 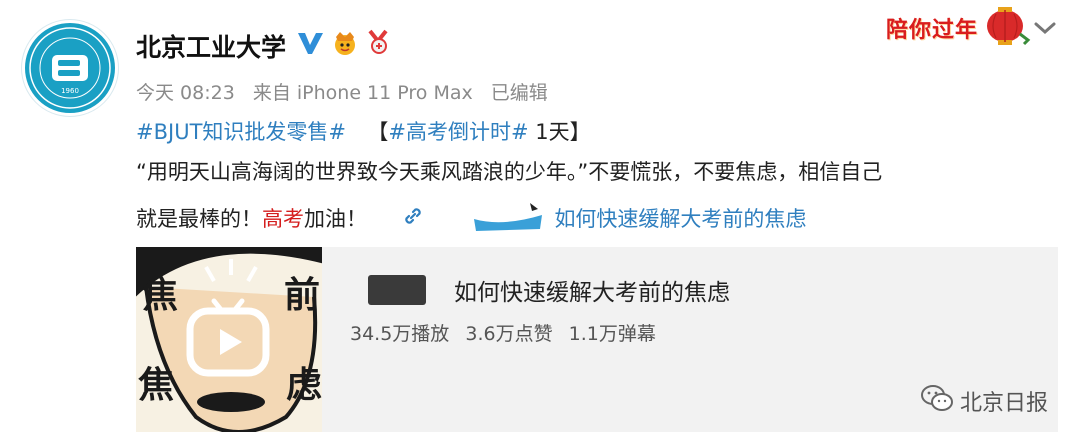 I want to click on video-play-icon, so click(x=228, y=339).